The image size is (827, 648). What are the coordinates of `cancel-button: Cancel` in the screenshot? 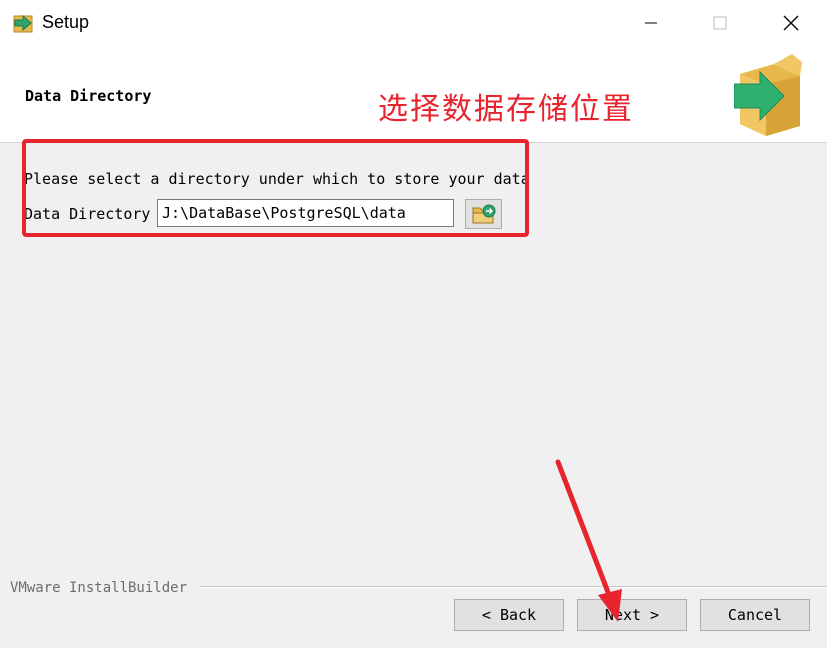 It's located at (755, 615).